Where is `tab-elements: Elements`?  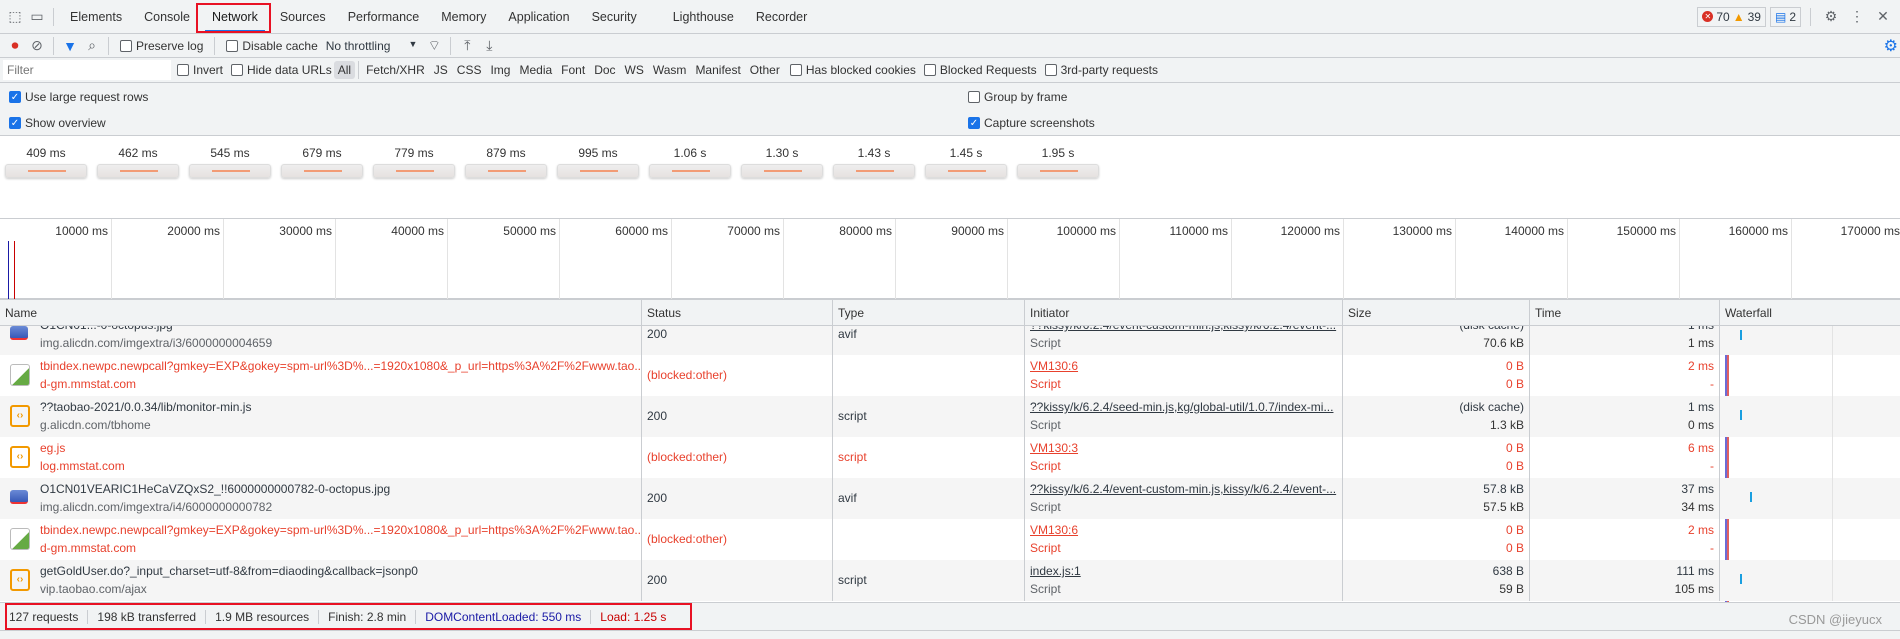
tab-elements: Elements is located at coordinates (96, 17).